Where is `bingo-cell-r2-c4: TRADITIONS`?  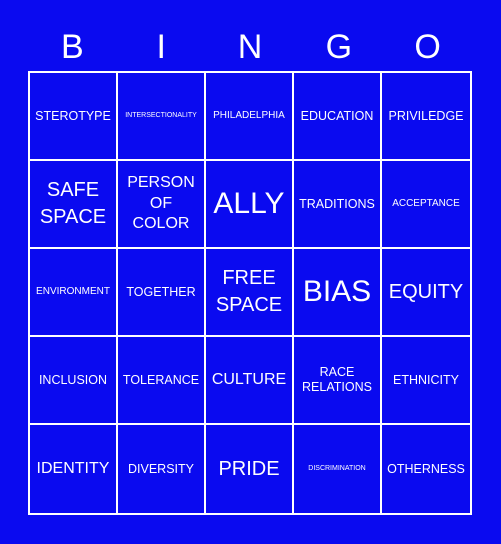 bingo-cell-r2-c4: TRADITIONS is located at coordinates (338, 205).